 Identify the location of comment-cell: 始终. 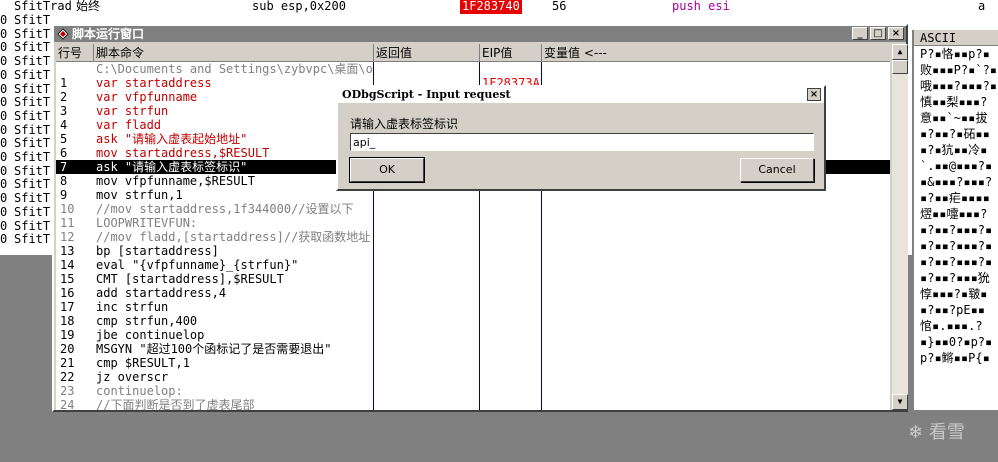
(88, 6).